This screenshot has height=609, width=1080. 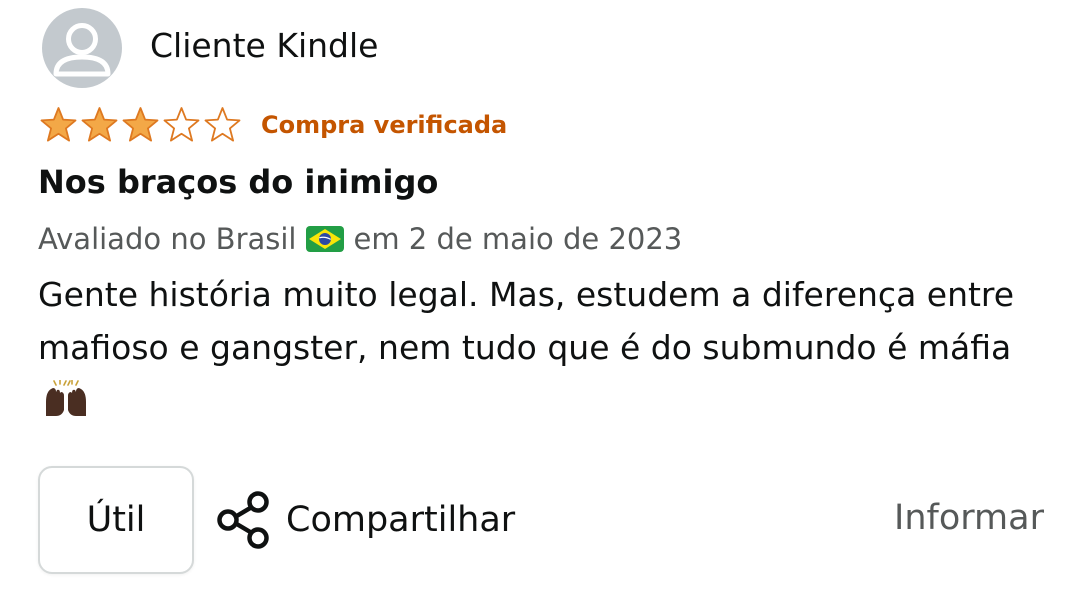 I want to click on reviewer-name: Cliente Kindle, so click(x=264, y=45).